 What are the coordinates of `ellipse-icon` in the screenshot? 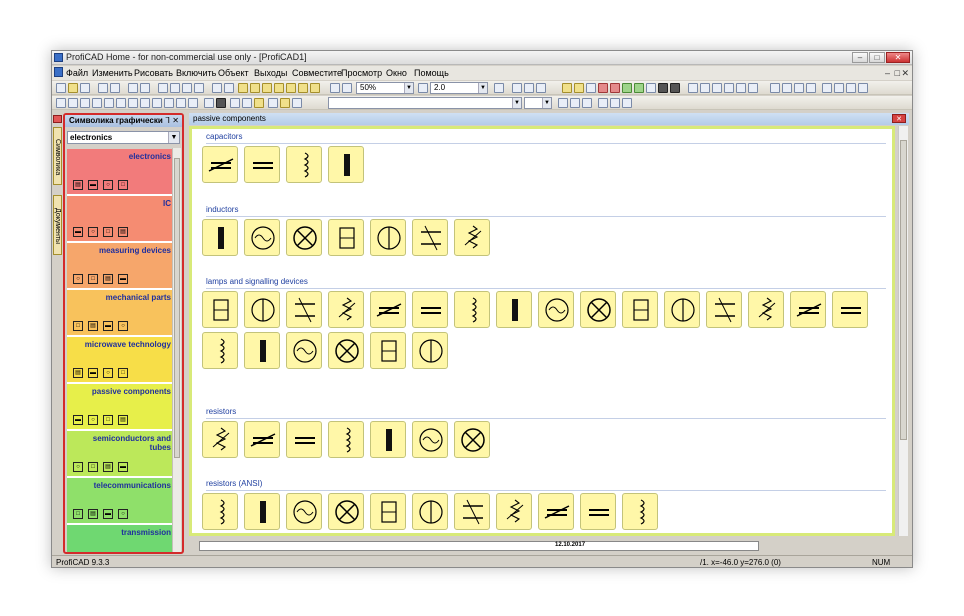 It's located at (133, 103).